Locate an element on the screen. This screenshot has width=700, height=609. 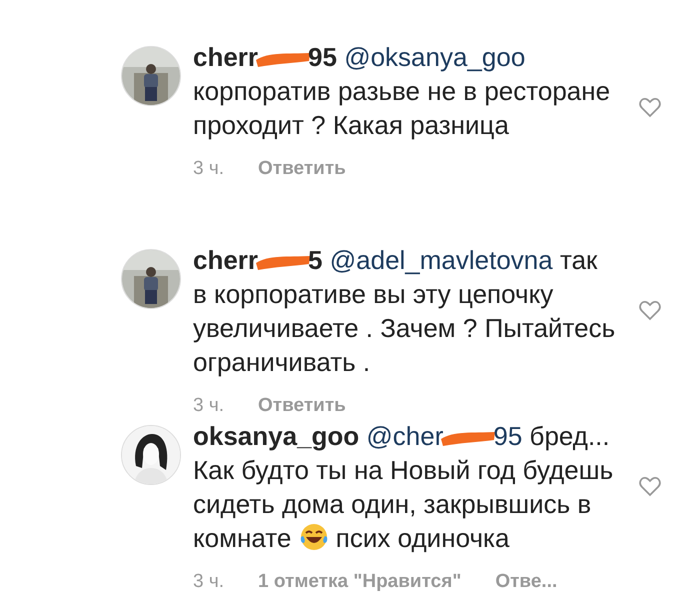
mention-link: @cher is located at coordinates (405, 436).